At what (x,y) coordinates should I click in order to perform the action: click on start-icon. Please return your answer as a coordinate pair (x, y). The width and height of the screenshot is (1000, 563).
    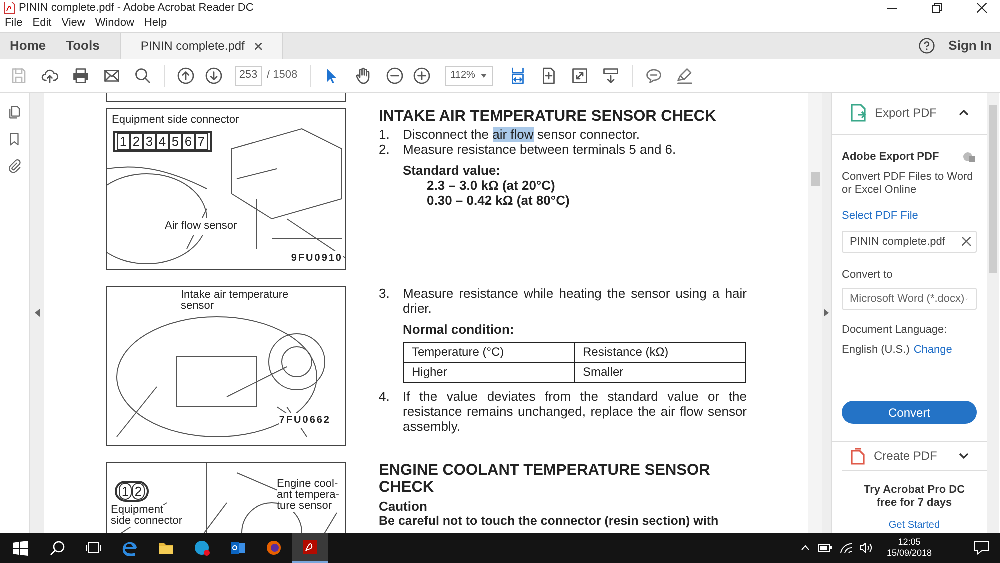
    Looking at the image, I should click on (20, 548).